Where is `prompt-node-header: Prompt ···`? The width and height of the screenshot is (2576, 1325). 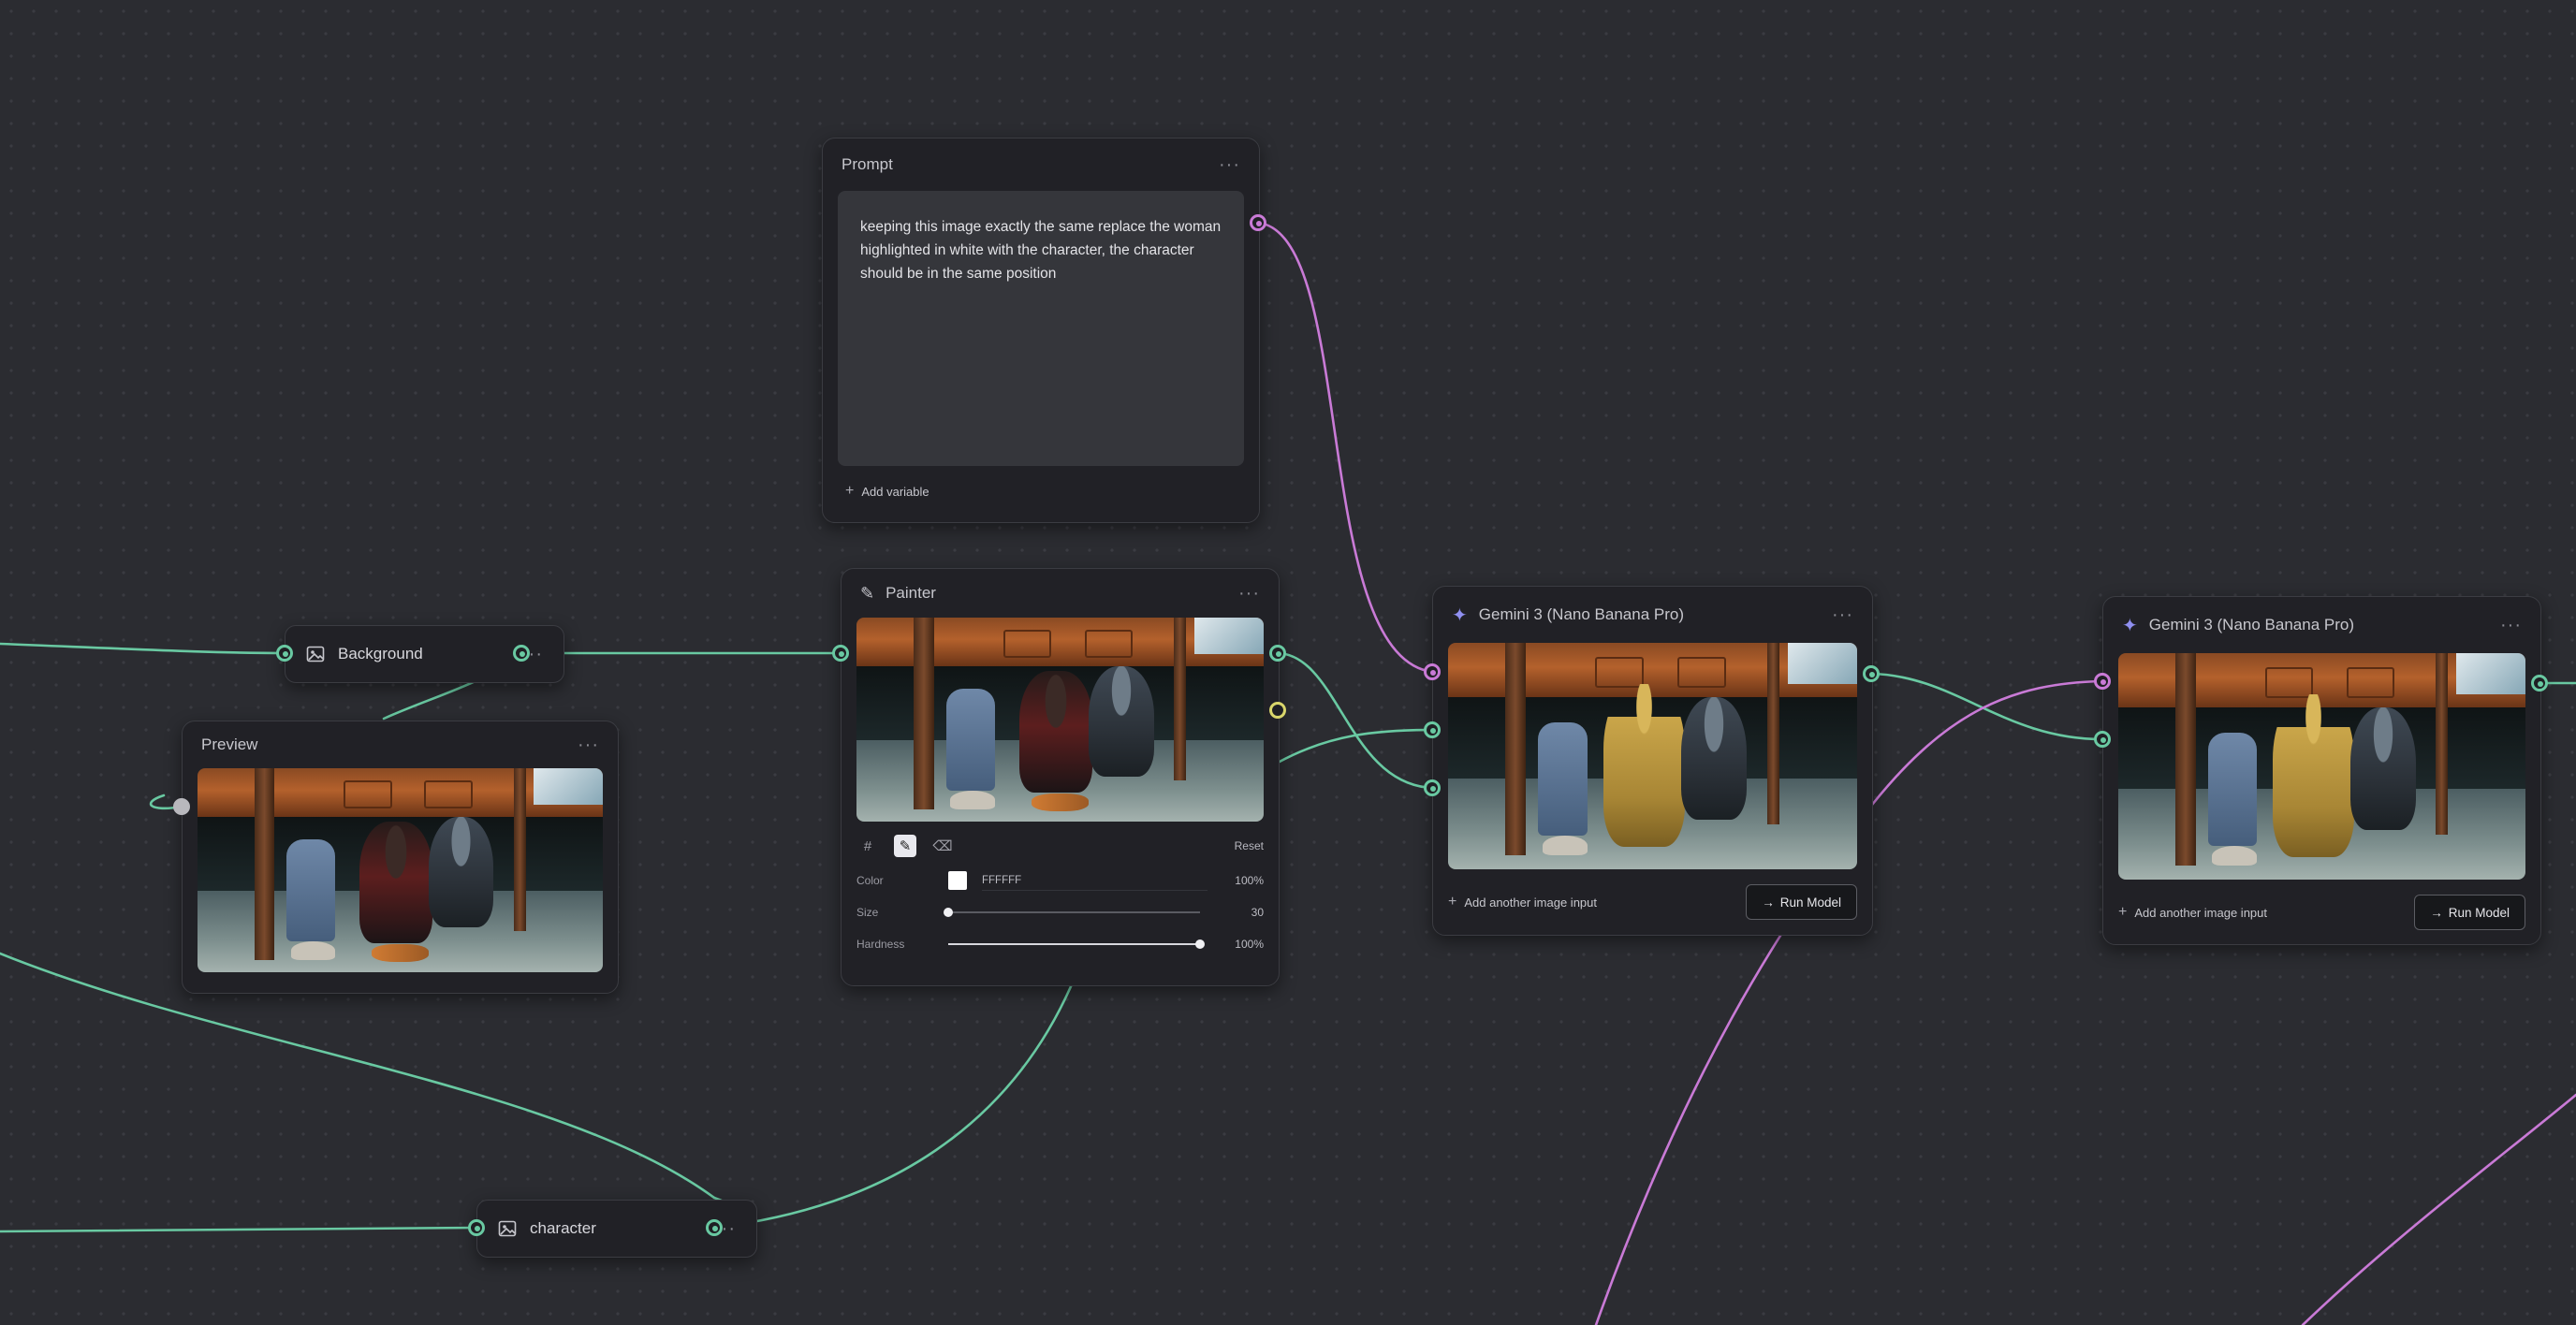
prompt-node-header: Prompt ··· is located at coordinates (1041, 164).